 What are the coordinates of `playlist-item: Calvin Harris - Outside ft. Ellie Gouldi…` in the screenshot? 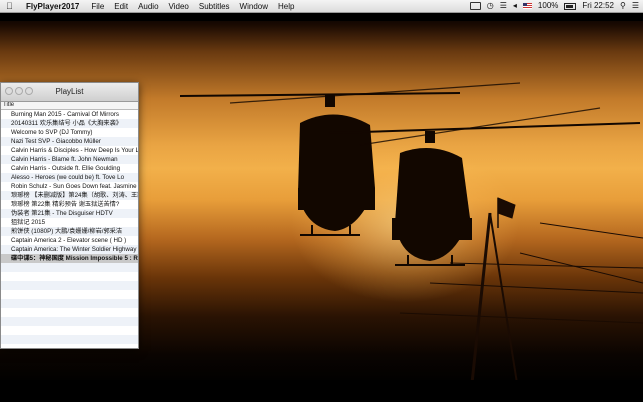 It's located at (69, 168).